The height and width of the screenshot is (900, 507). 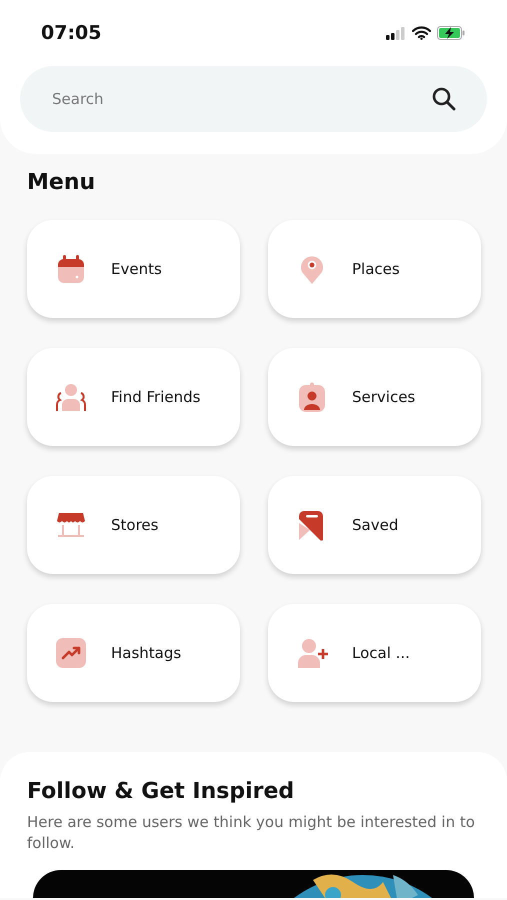 What do you see at coordinates (71, 33) in the screenshot?
I see `clock-time: 07:05` at bounding box center [71, 33].